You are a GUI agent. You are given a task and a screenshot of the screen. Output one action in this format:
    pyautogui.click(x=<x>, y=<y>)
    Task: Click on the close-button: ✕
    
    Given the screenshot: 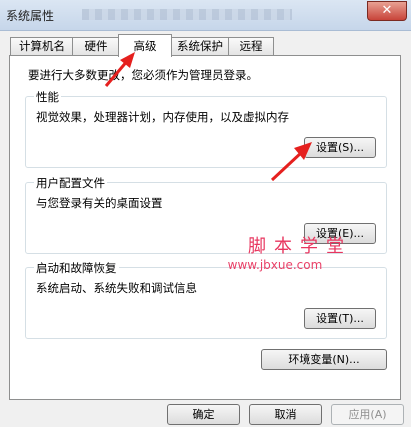 What is the action you would take?
    pyautogui.click(x=387, y=11)
    